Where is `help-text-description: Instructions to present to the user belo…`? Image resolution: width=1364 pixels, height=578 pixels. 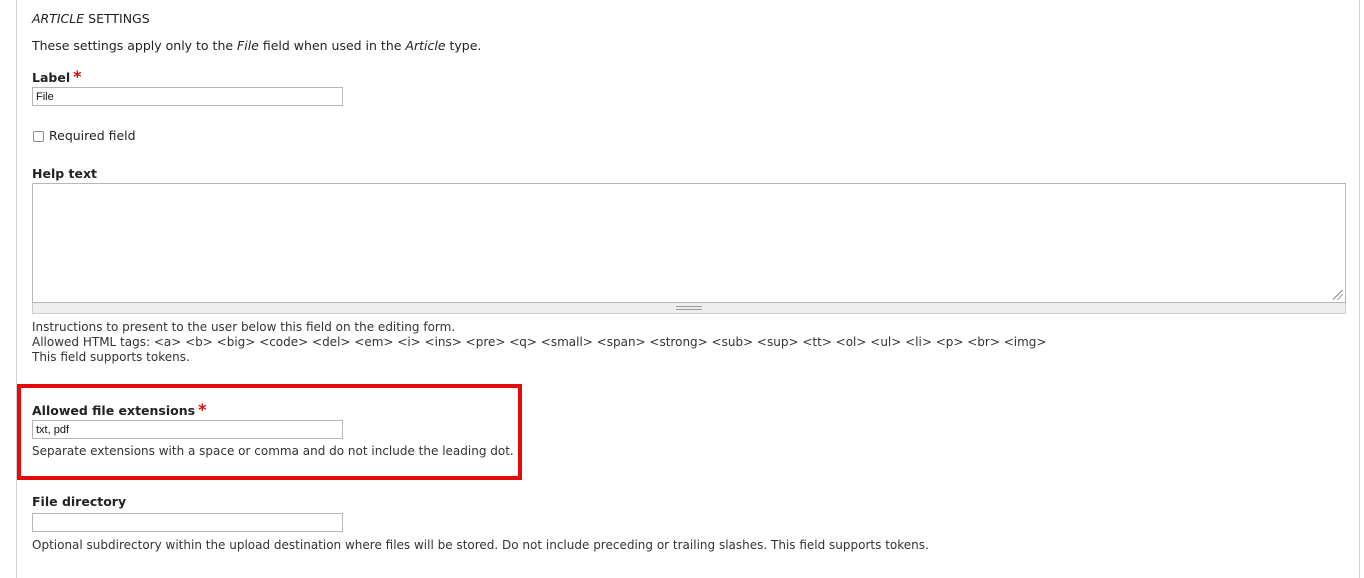 help-text-description: Instructions to present to the user belo… is located at coordinates (539, 342).